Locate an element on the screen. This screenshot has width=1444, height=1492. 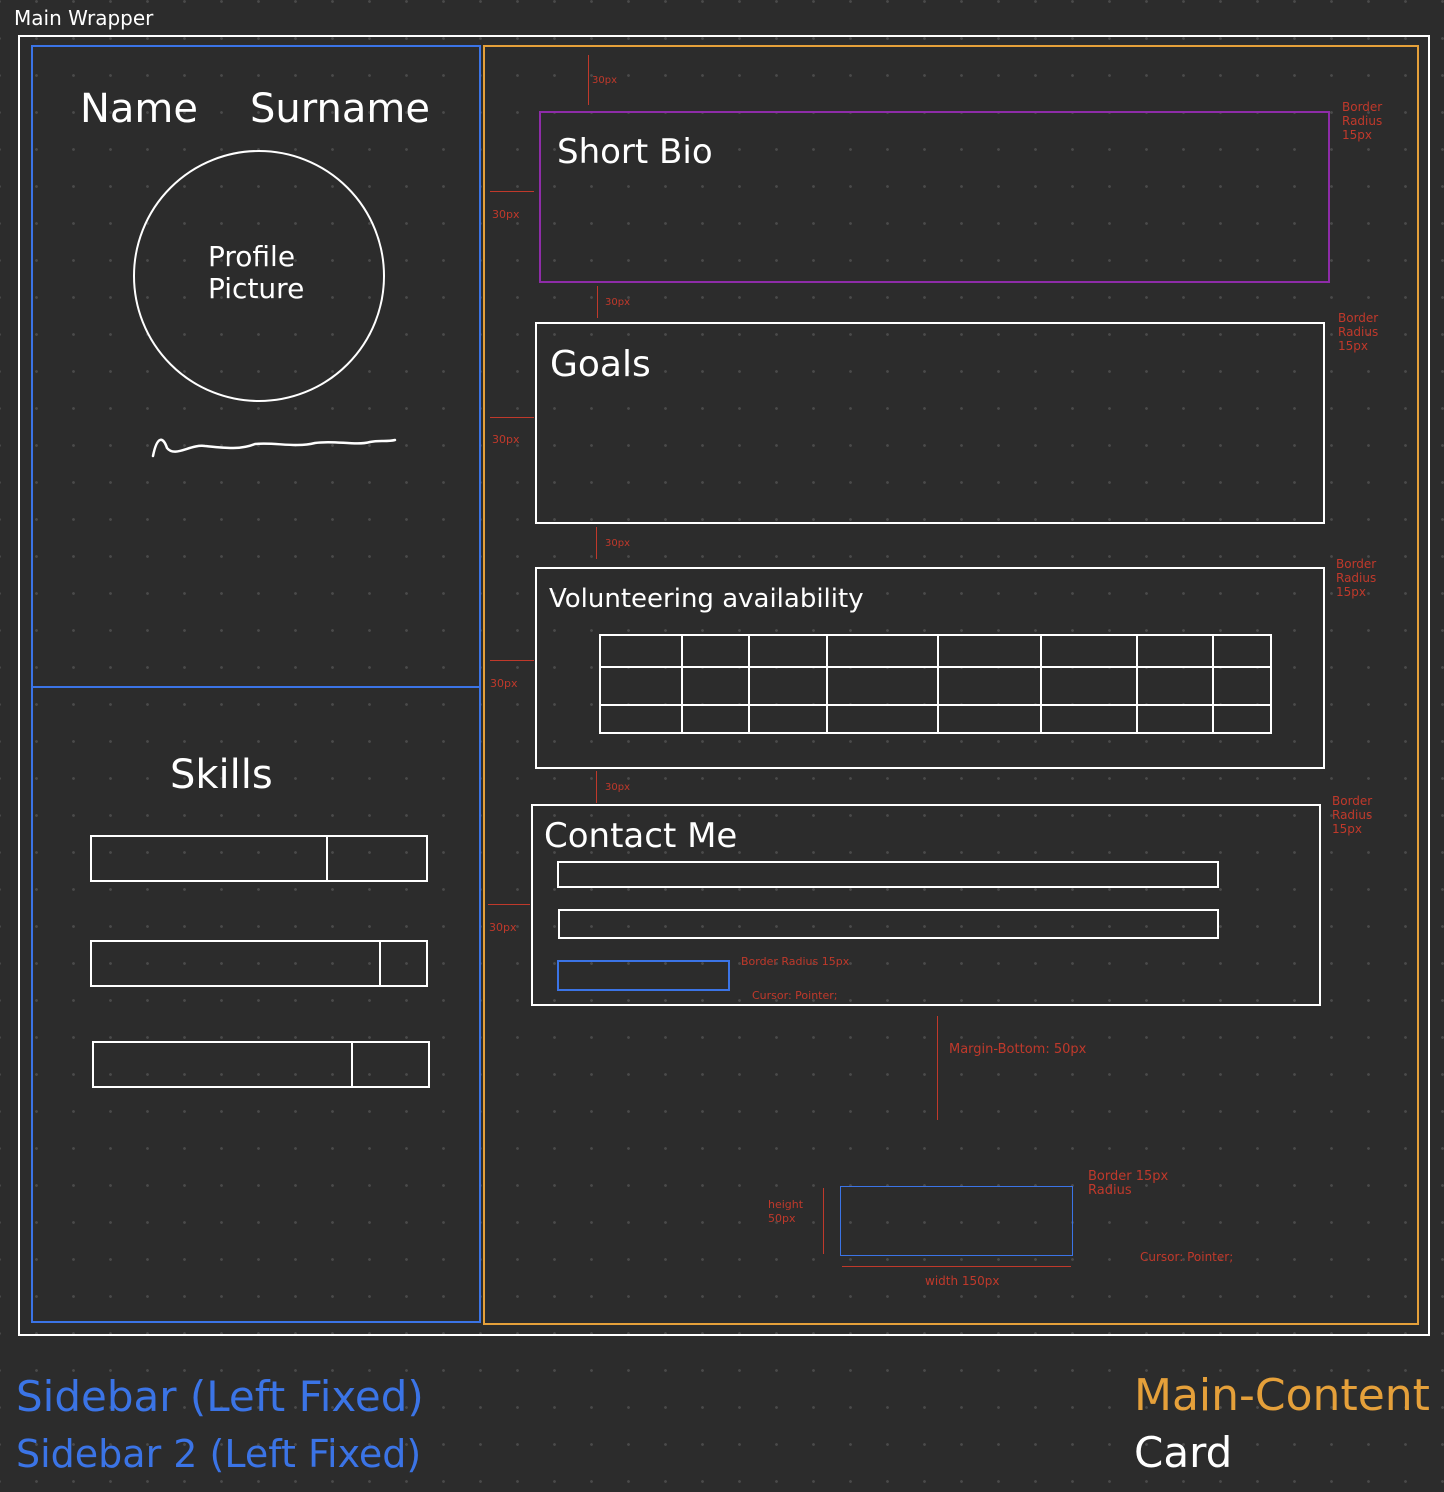
goals-title: Goals is located at coordinates (600, 364).